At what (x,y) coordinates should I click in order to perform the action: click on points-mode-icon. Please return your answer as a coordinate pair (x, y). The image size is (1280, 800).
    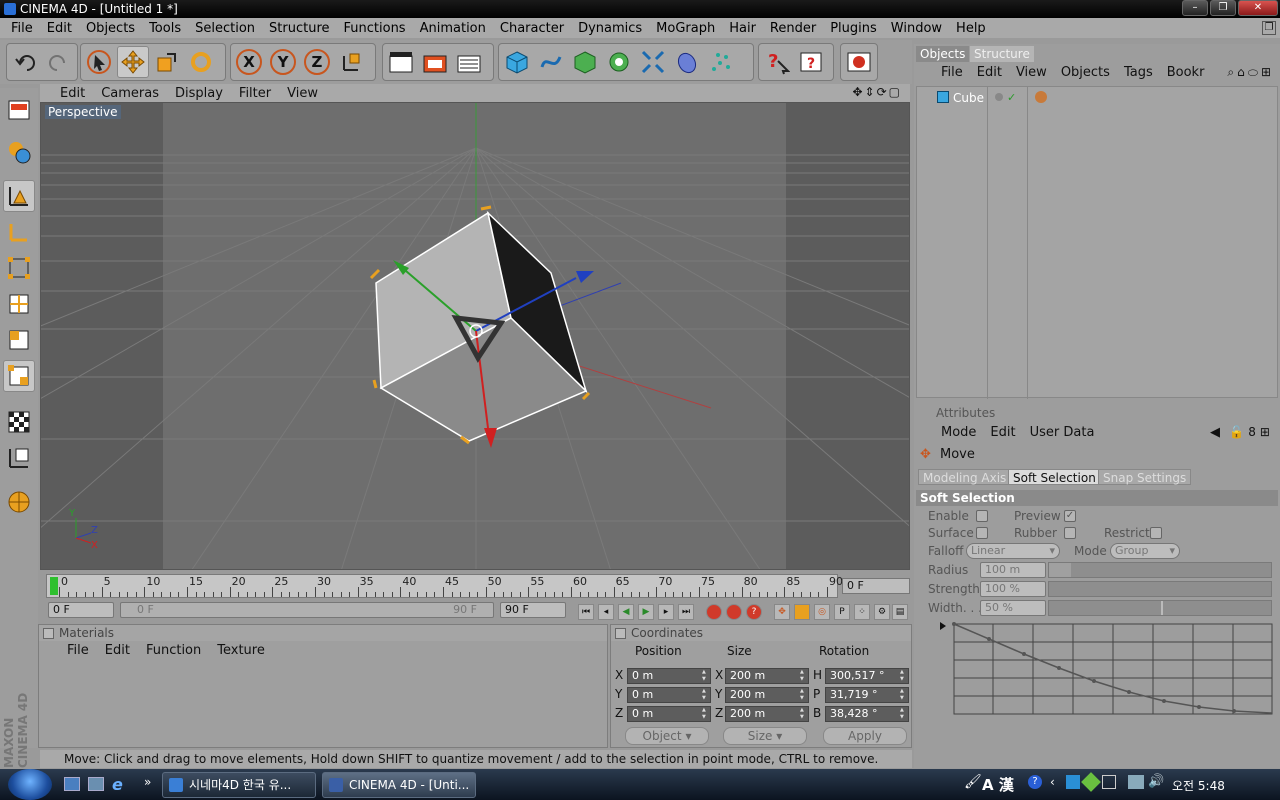
    Looking at the image, I should click on (19, 268).